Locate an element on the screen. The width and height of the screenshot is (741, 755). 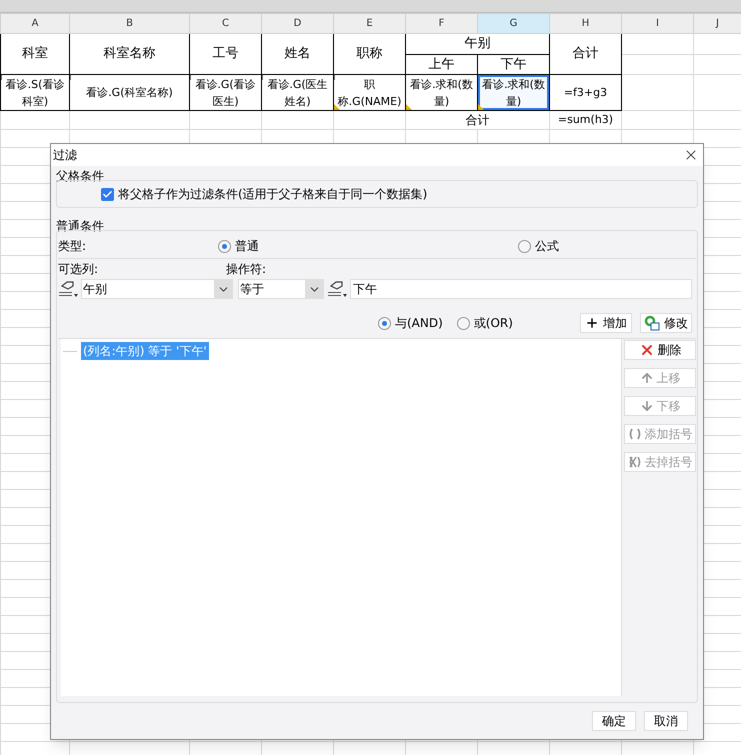
radio-option: 普通 is located at coordinates (368, 246).